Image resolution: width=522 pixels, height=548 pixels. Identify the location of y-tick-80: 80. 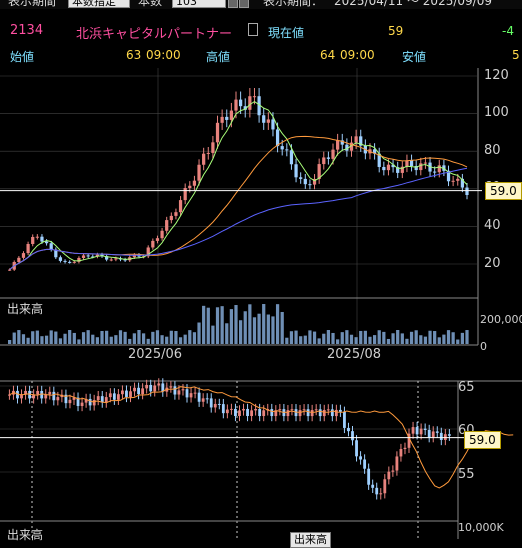
(492, 150).